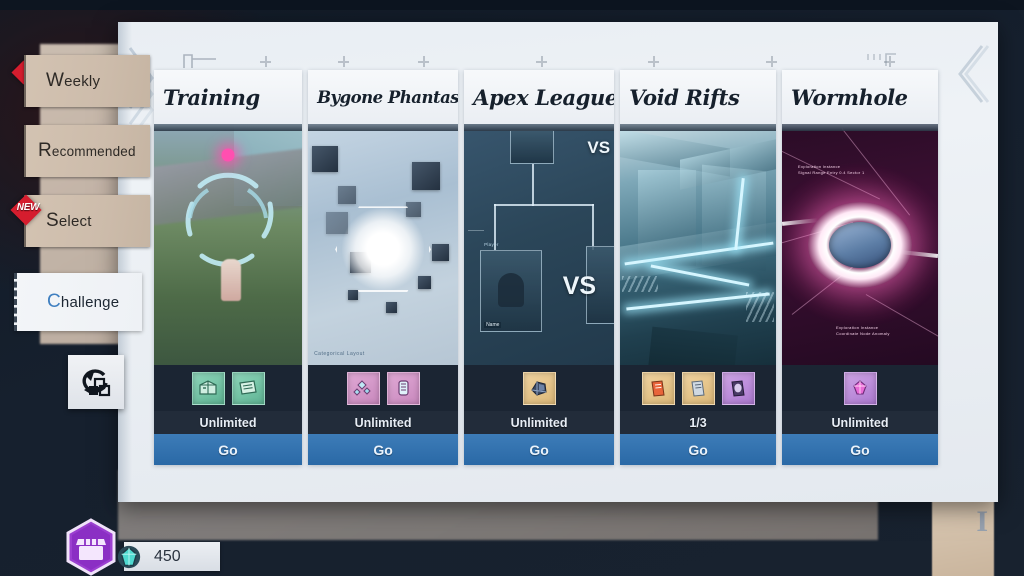  What do you see at coordinates (208, 388) in the screenshot?
I see `exp-crate-icon` at bounding box center [208, 388].